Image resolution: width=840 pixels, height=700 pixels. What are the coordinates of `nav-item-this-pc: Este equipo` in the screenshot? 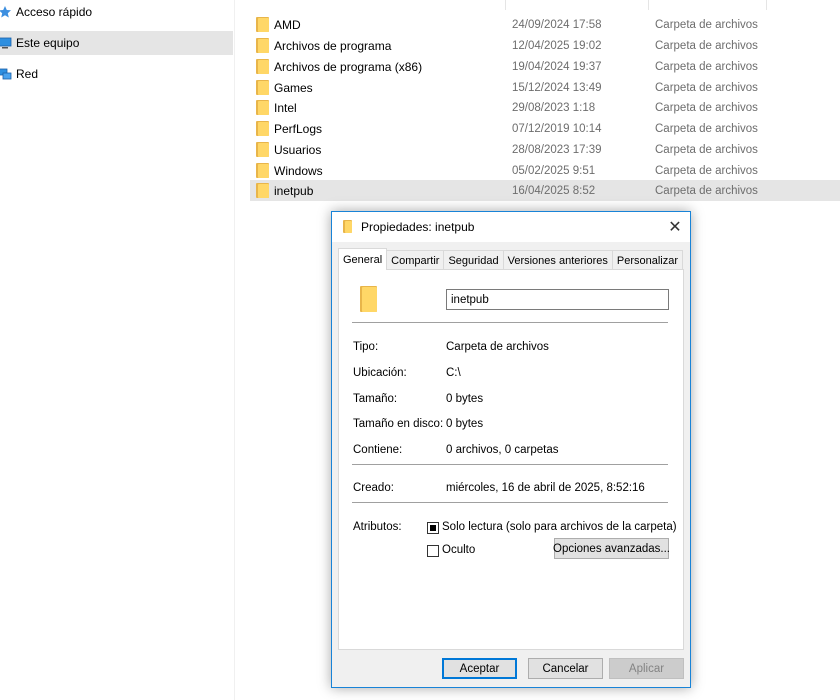 It's located at (116, 43).